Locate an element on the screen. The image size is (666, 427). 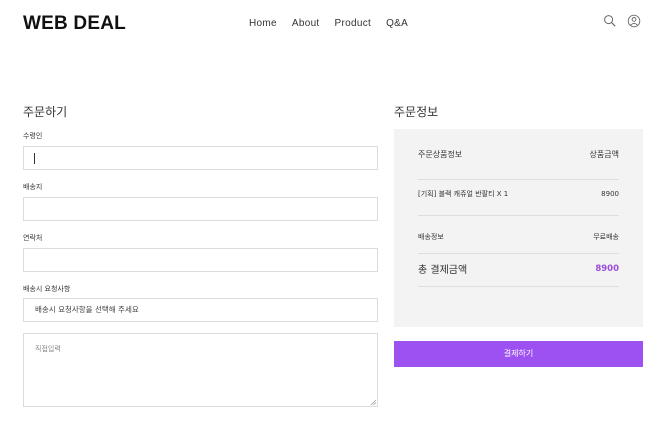
site-header: WEB DEAL Home About Product Q&A is located at coordinates (333, 25).